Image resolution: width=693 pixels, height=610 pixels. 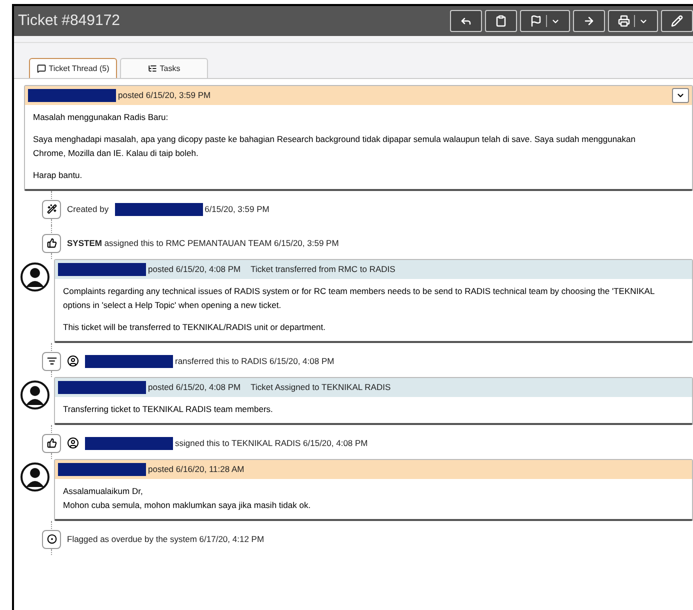 I want to click on chevron-down-icon, so click(x=680, y=95).